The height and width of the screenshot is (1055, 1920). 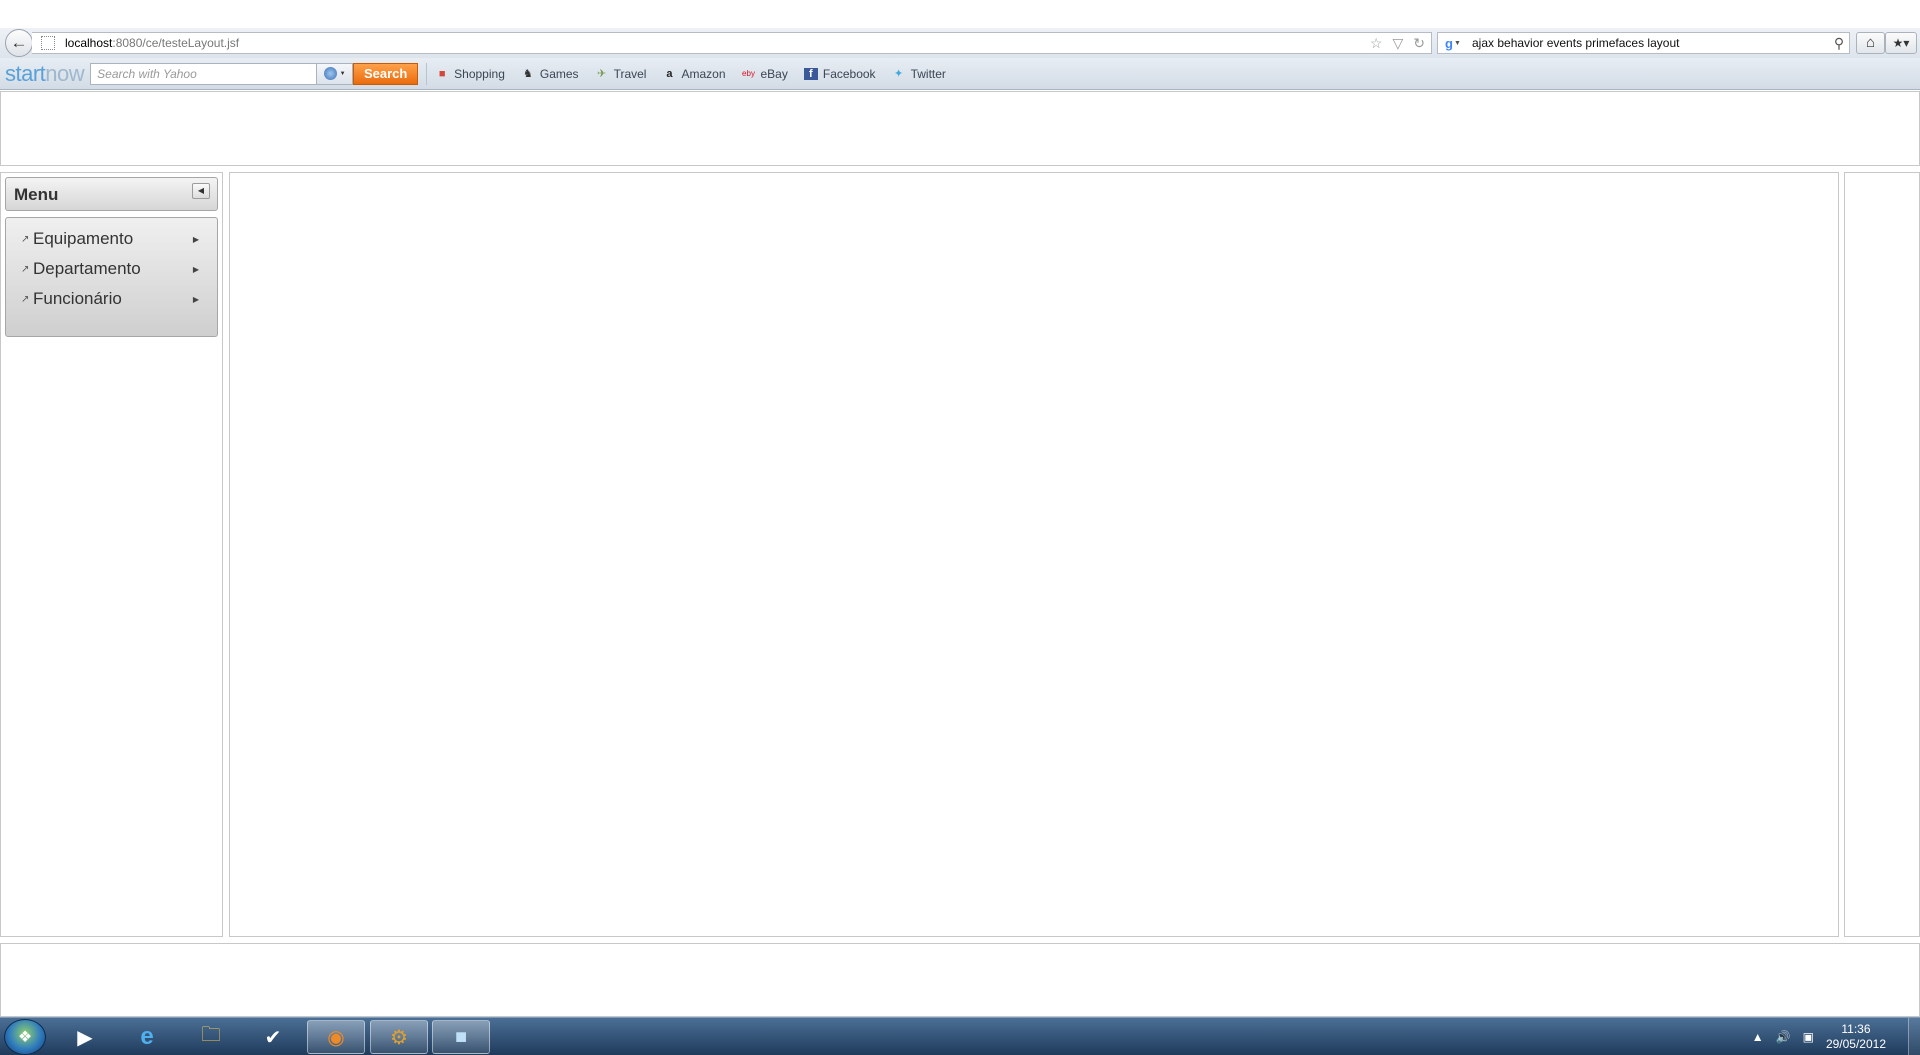 I want to click on logo-now-text: now, so click(x=65, y=73).